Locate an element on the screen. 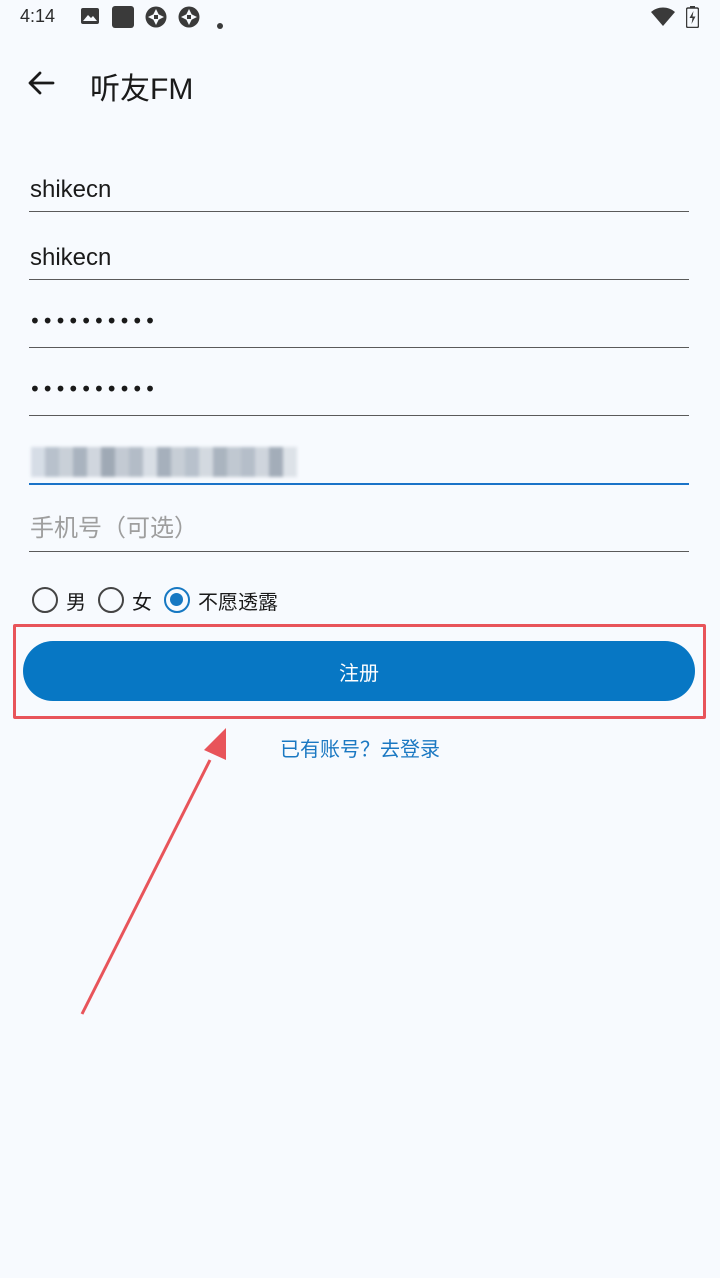 This screenshot has width=720, height=1278. phone-placeholder: 手机号（可选） is located at coordinates (114, 528).